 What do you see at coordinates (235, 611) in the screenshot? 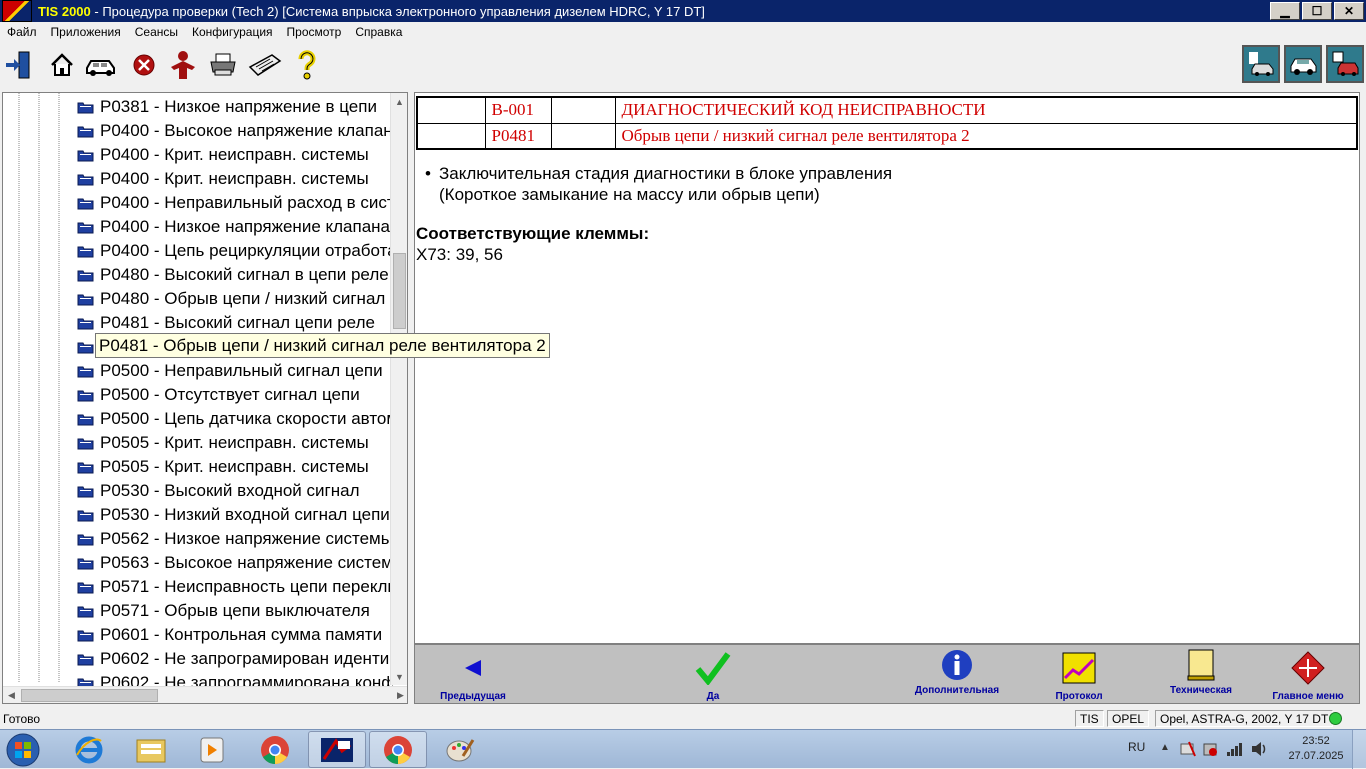
I see `tree-item: P0571 - Обрыв цепи выключателя` at bounding box center [235, 611].